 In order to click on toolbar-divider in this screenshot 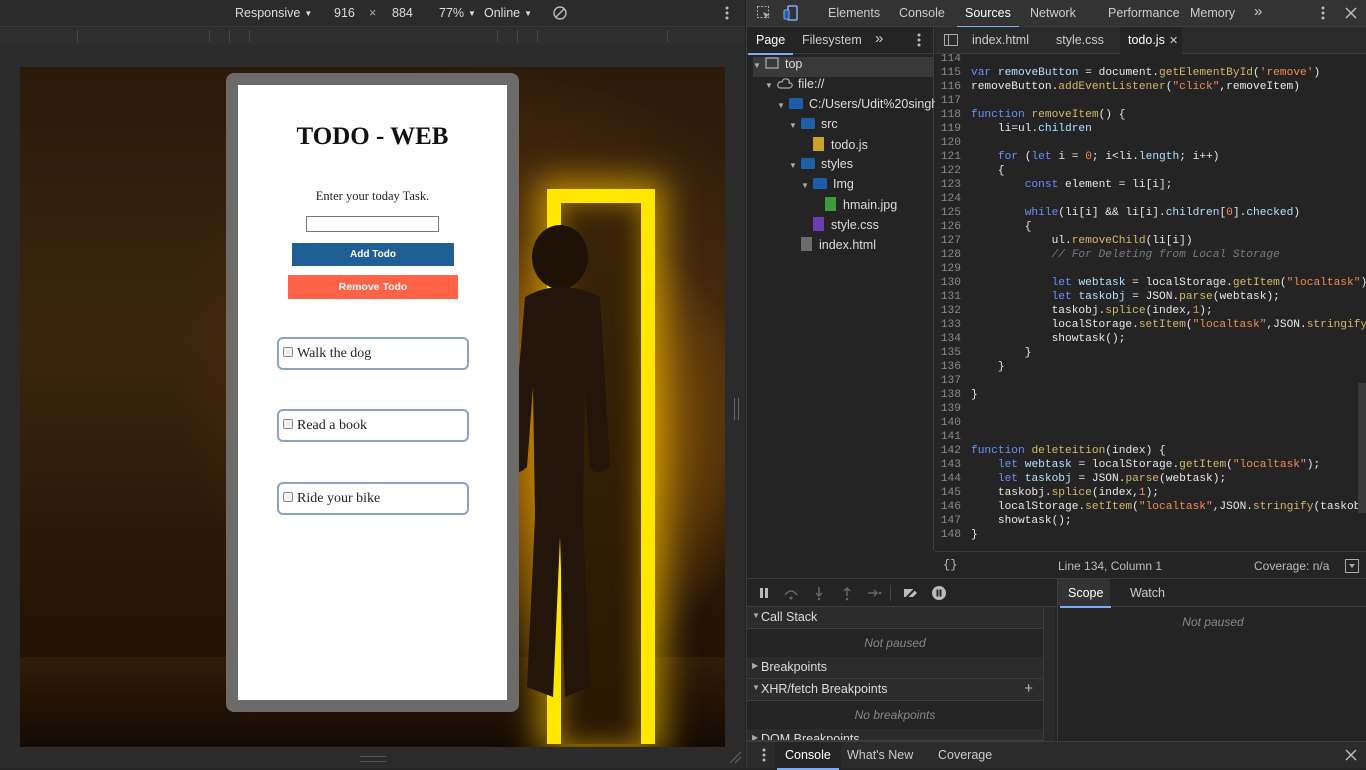, I will do `click(890, 593)`.